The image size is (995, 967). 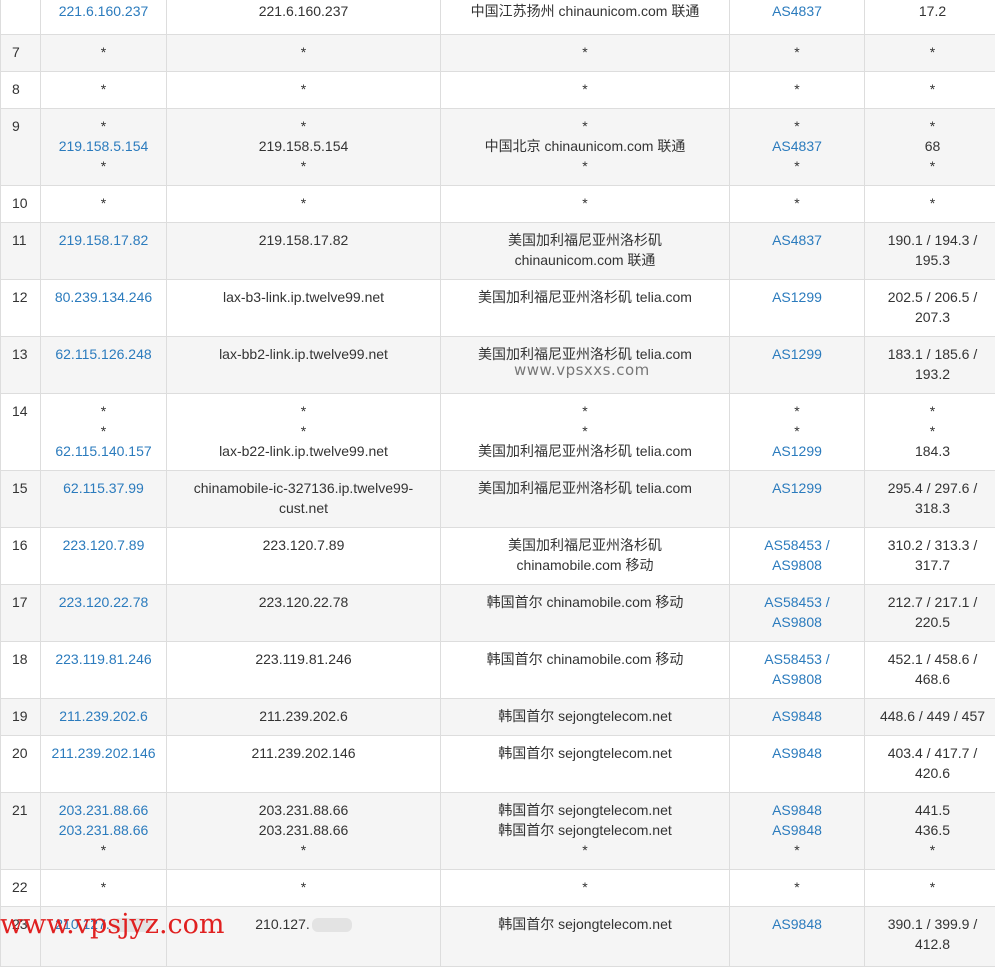 What do you see at coordinates (103, 354) in the screenshot?
I see `ip-address-link: 62.115.126.248` at bounding box center [103, 354].